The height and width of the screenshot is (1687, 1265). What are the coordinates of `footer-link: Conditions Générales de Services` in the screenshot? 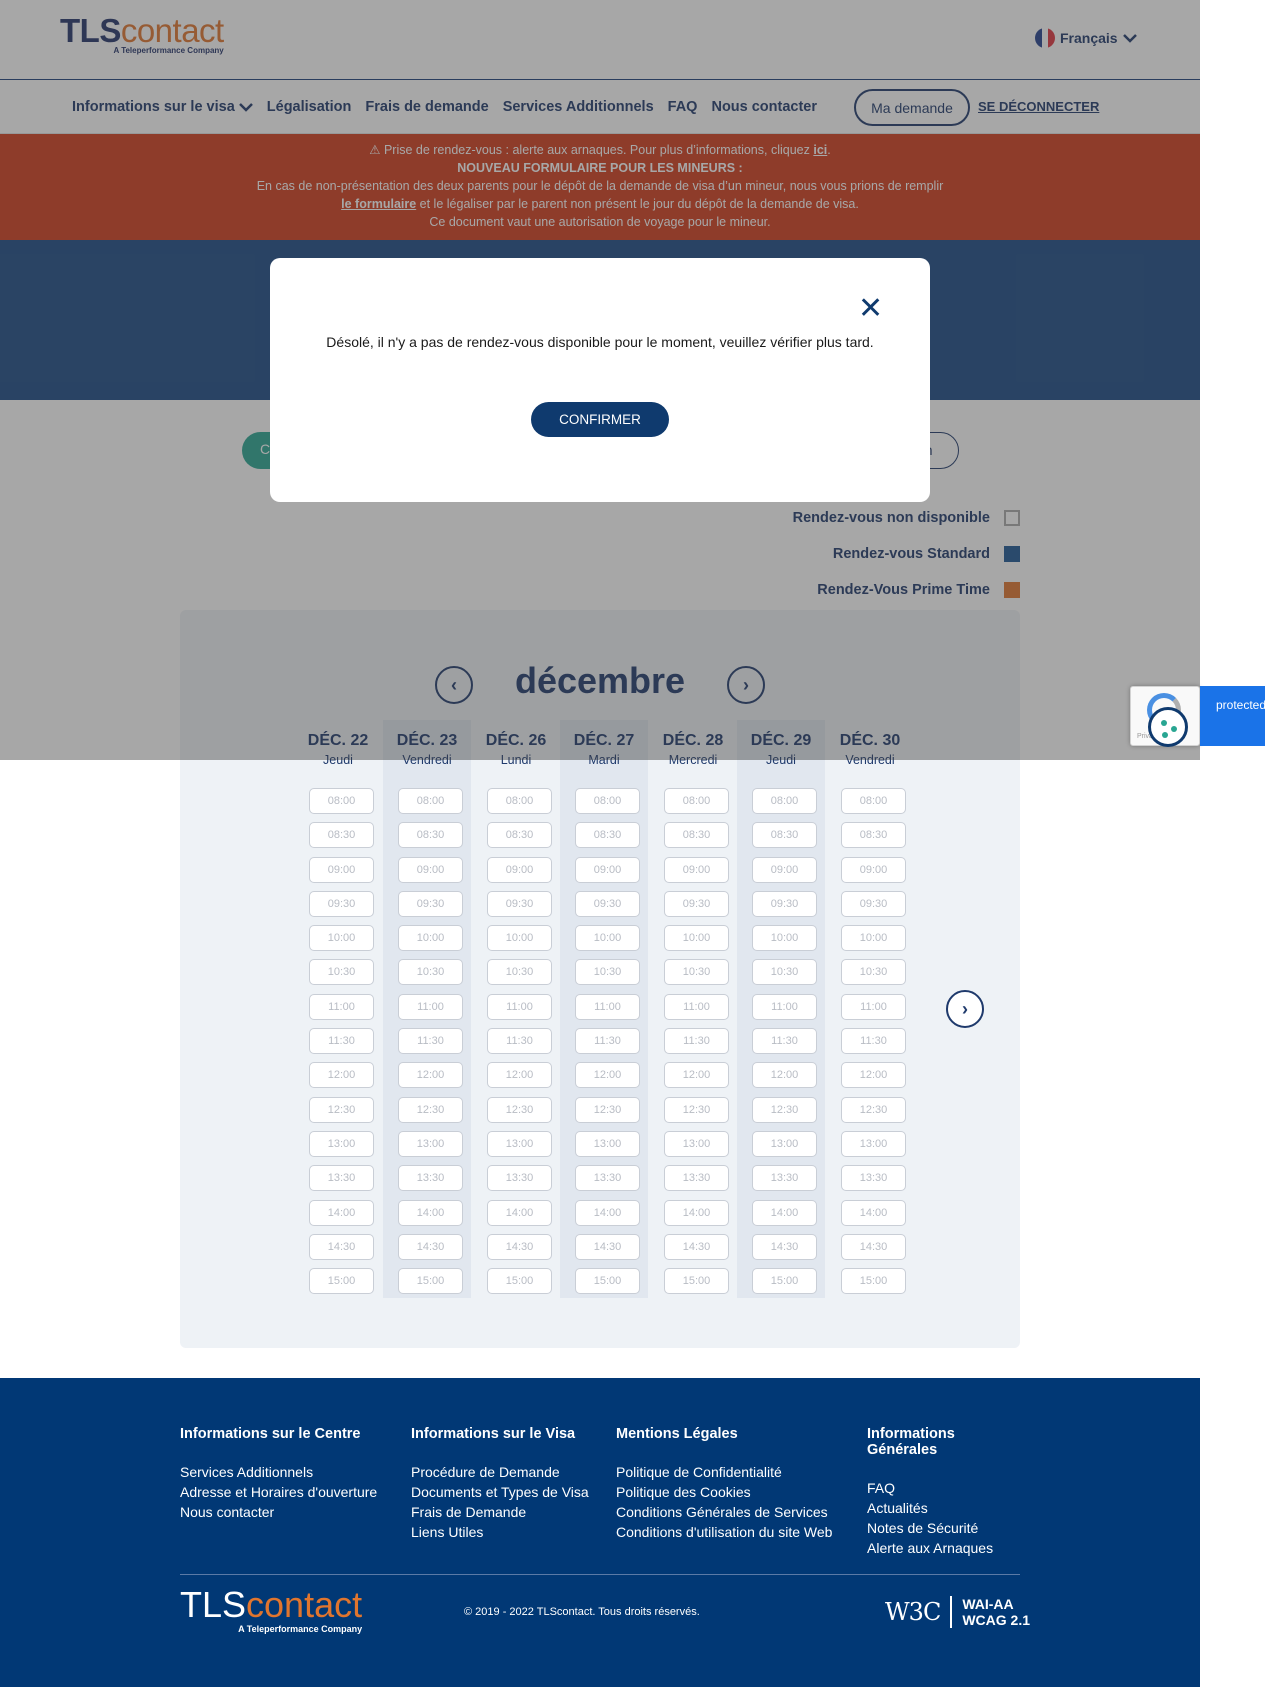 It's located at (741, 1512).